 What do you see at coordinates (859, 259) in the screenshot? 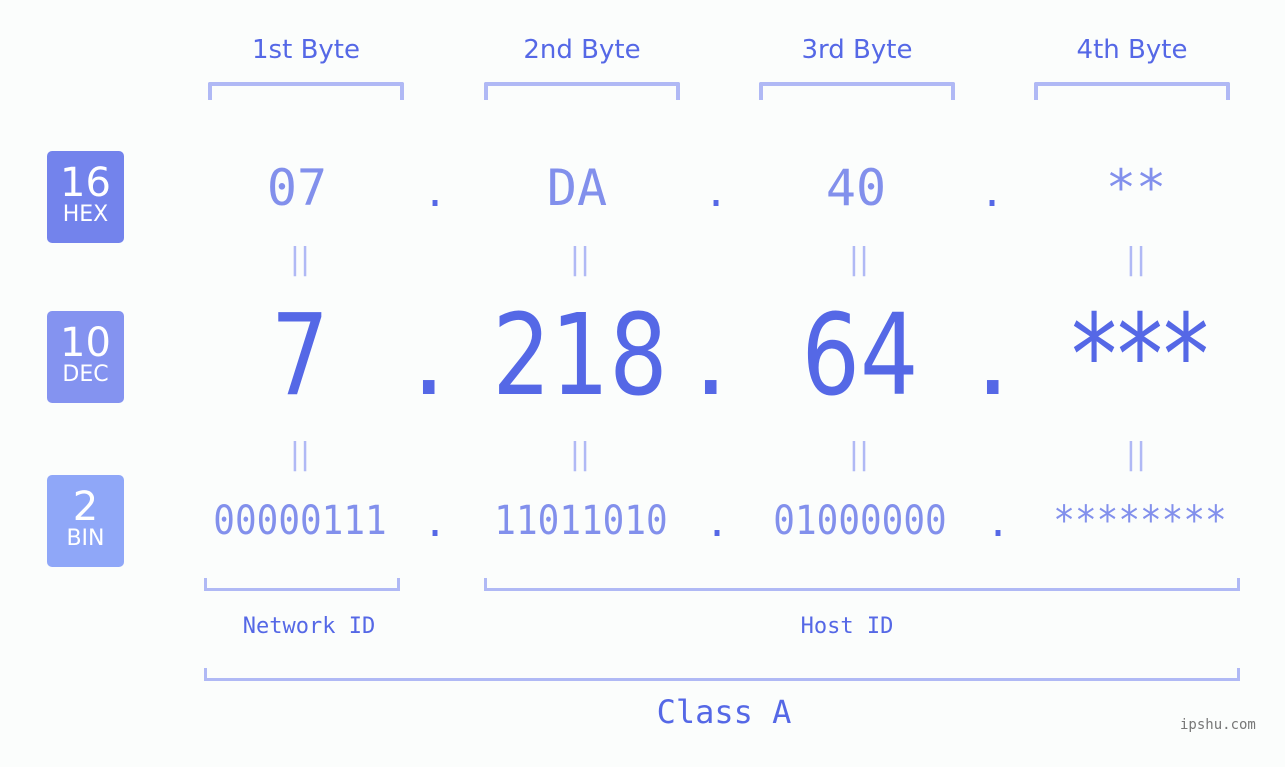
I see `equals-hex-dec-3: ||` at bounding box center [859, 259].